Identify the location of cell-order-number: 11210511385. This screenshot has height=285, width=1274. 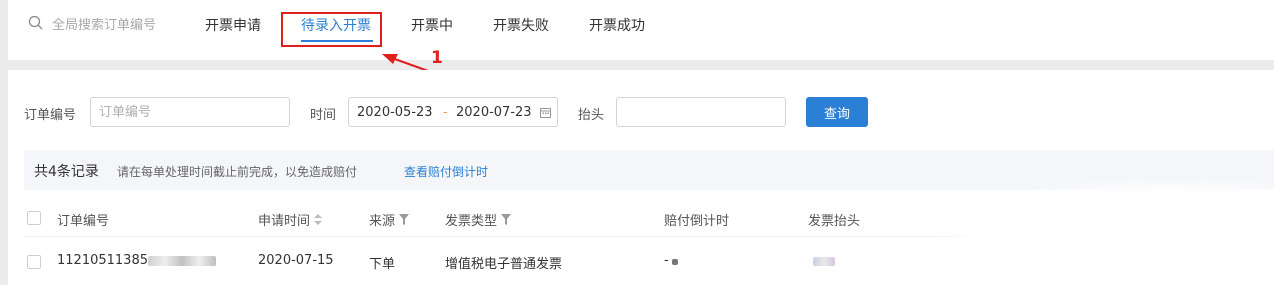
(102, 260).